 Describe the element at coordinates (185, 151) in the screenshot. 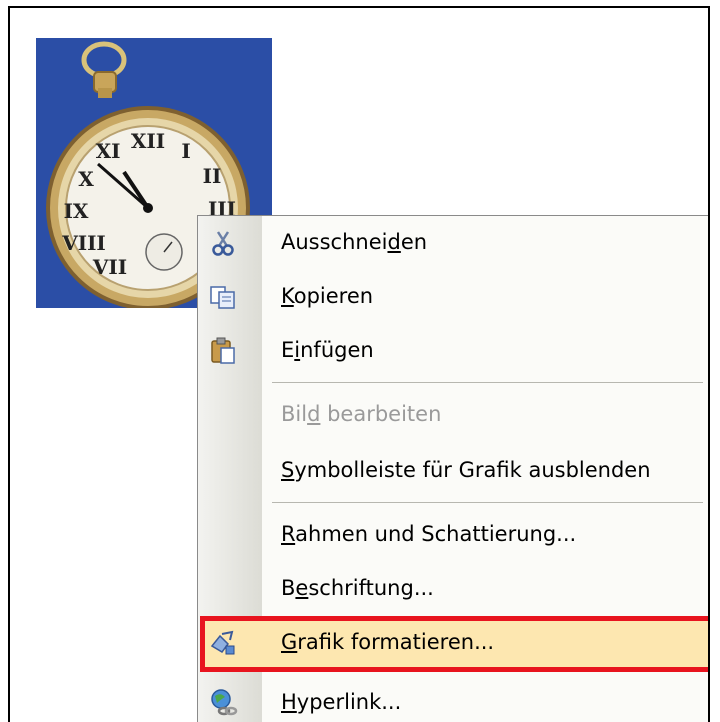

I see `svg-text: I` at that location.